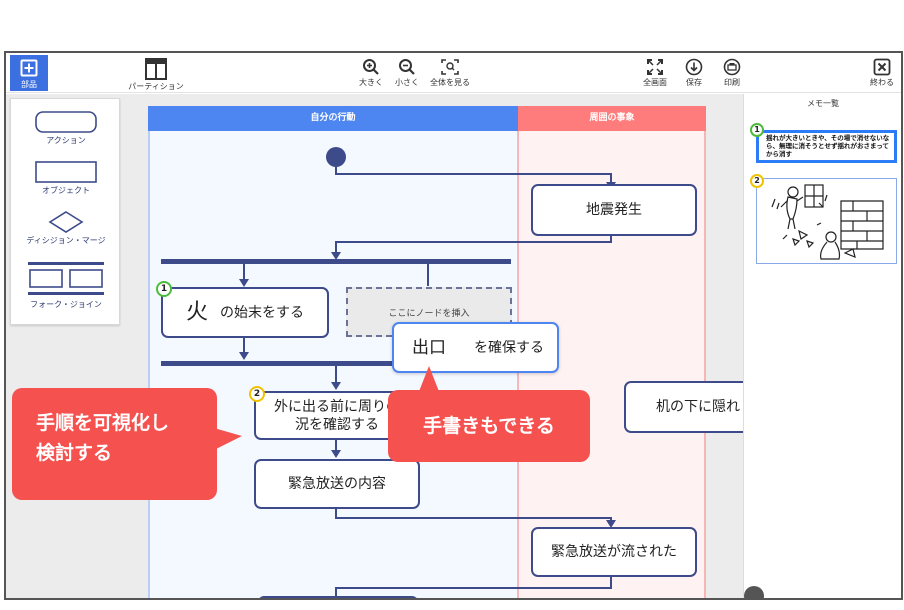 The height and width of the screenshot is (610, 904). What do you see at coordinates (450, 82) in the screenshot?
I see `fit-view-label: 全体を見る` at bounding box center [450, 82].